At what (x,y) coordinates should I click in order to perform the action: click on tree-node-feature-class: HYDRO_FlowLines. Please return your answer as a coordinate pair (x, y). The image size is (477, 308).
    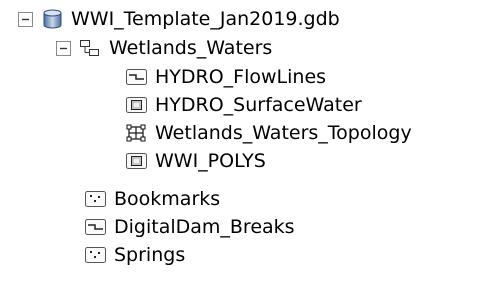
    Looking at the image, I should click on (225, 77).